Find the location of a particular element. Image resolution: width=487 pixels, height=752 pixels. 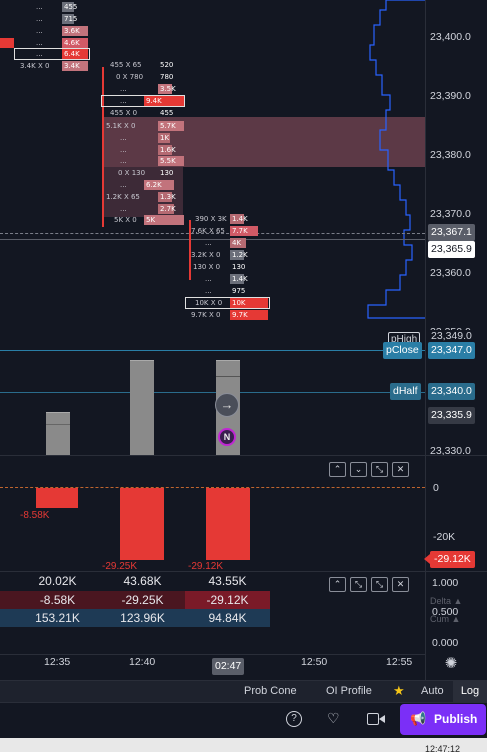

fp2-cell: 1.3K is located at coordinates (167, 197).